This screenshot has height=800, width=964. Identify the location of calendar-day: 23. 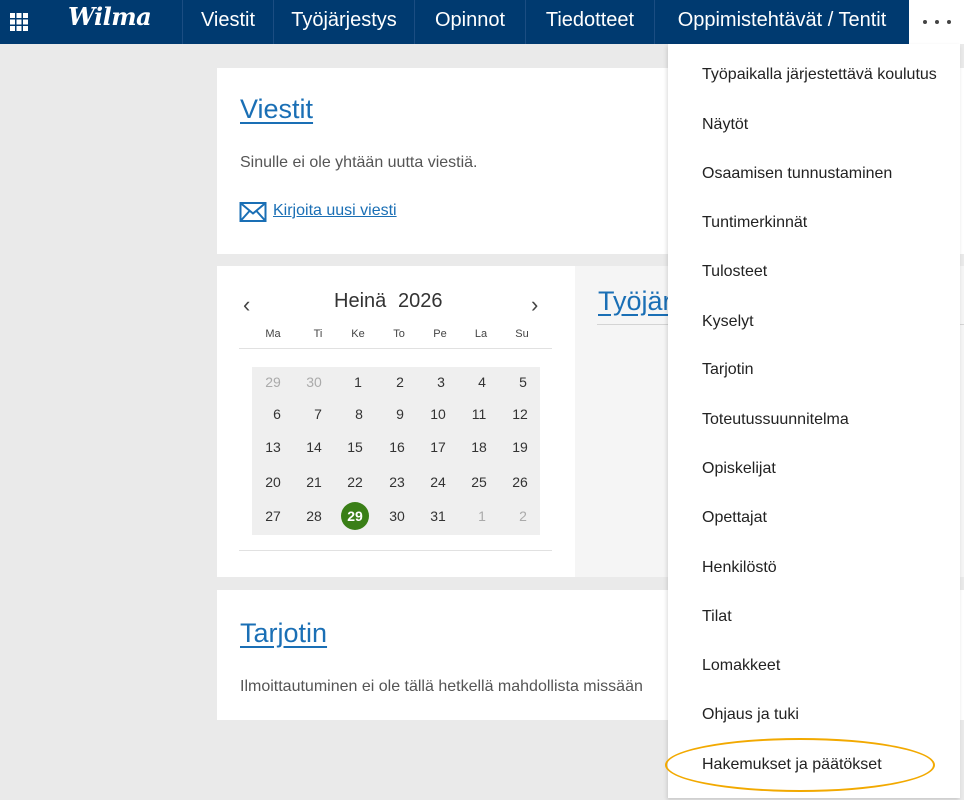
(397, 482).